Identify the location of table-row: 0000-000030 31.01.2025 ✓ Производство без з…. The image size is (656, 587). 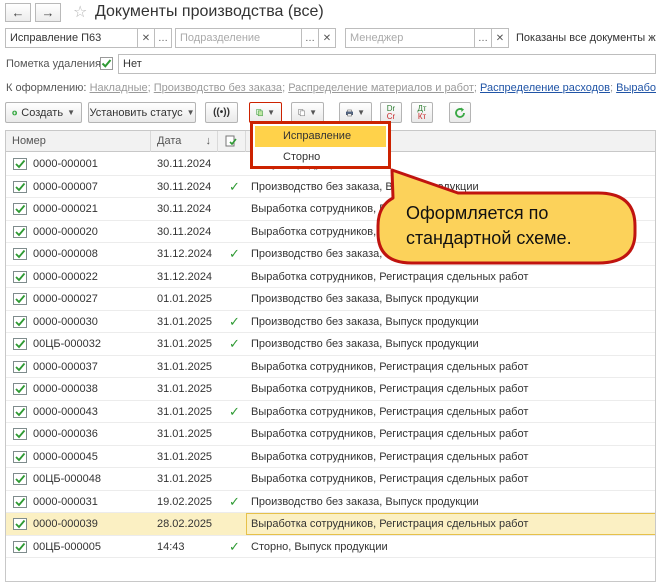
(330, 322).